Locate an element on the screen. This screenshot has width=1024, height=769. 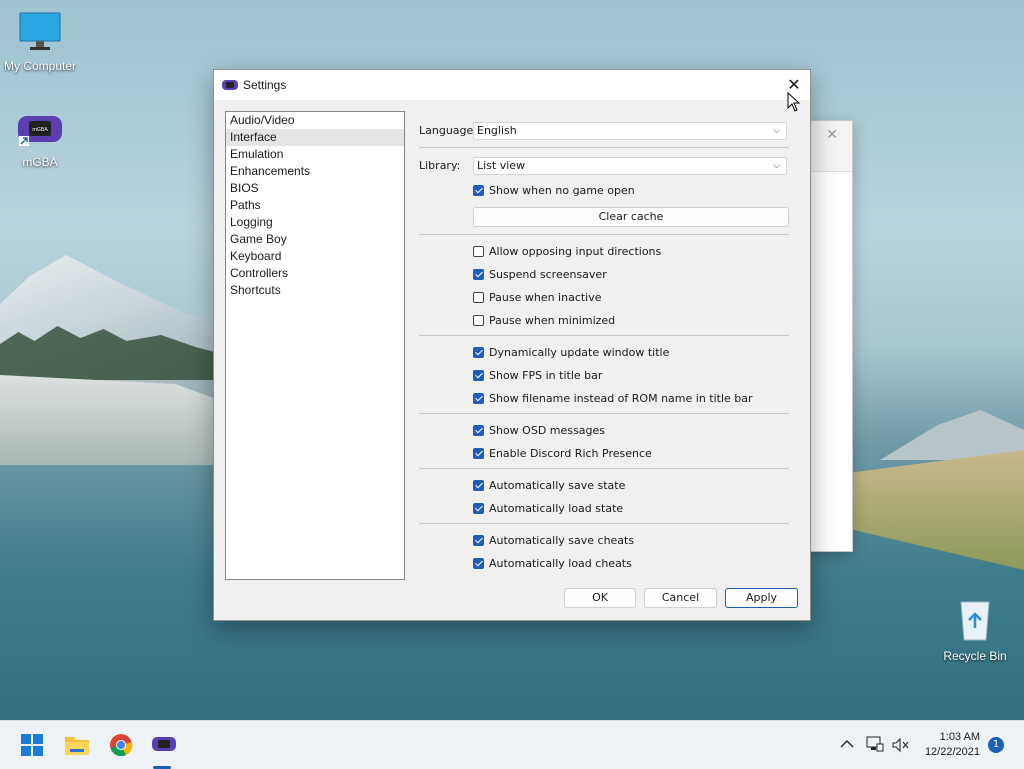
checkbox-label: Dynamically update window title is located at coordinates (579, 352).